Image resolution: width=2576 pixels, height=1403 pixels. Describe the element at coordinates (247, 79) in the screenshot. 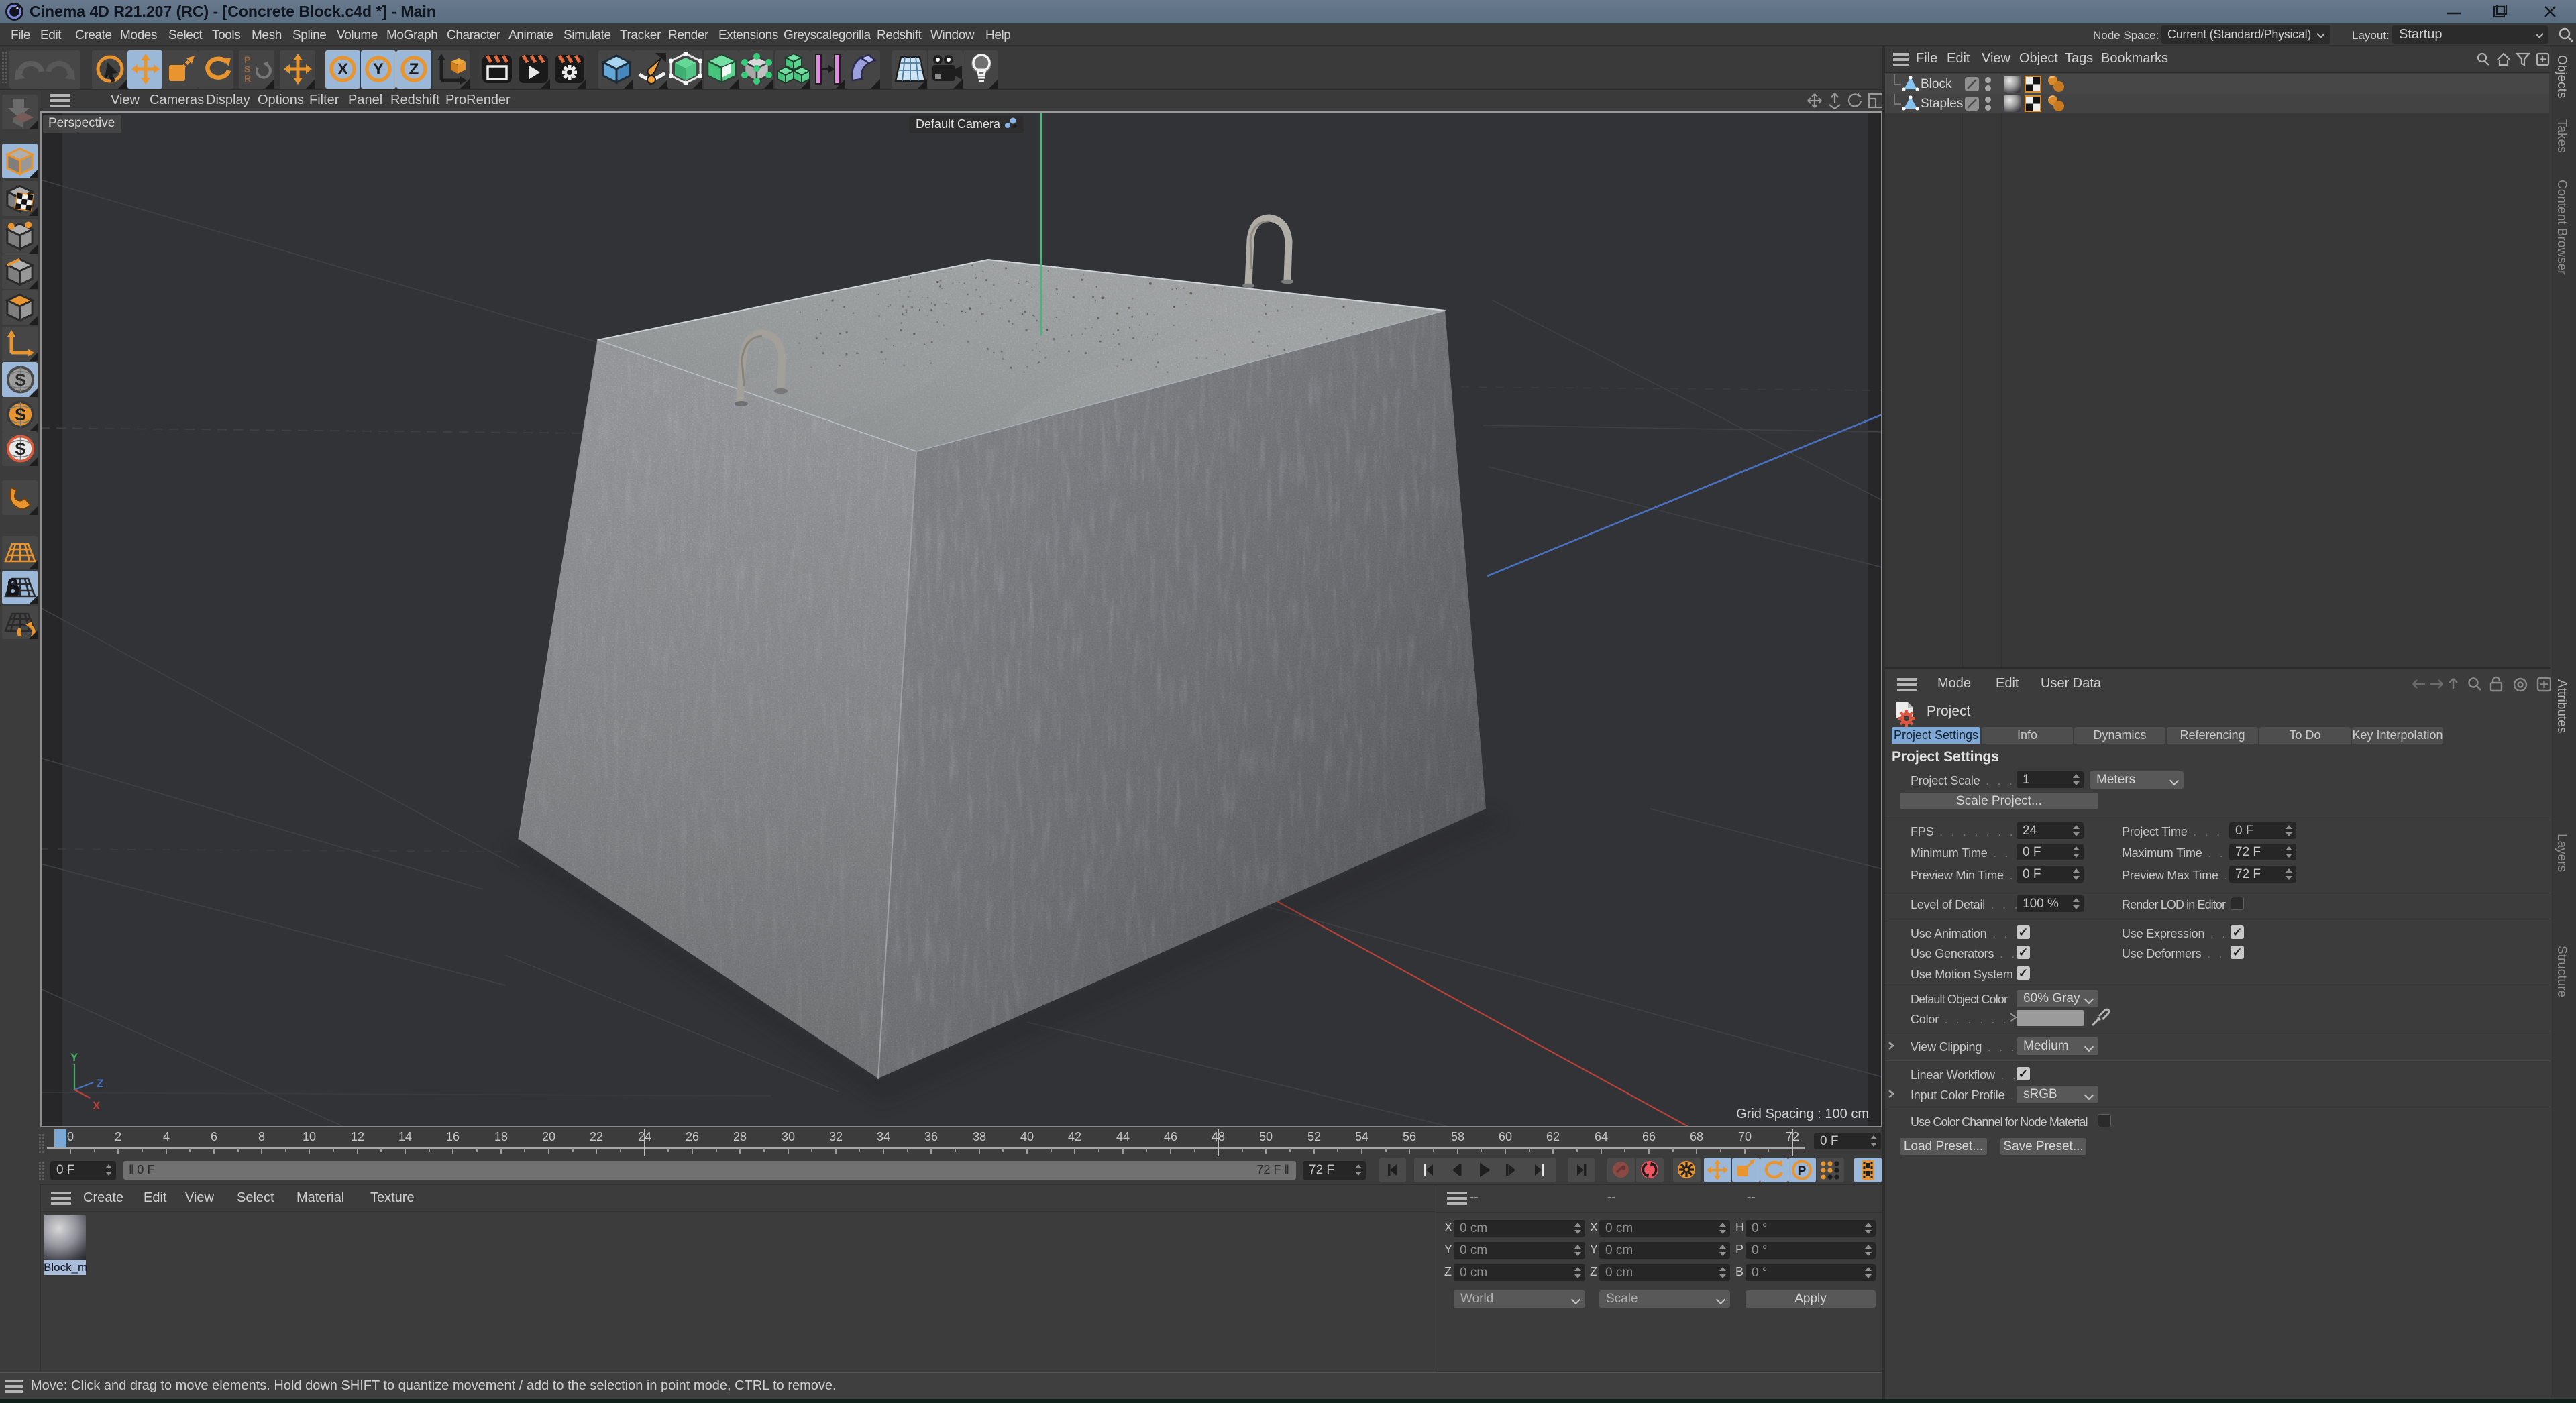

I see `svg-text: R` at that location.